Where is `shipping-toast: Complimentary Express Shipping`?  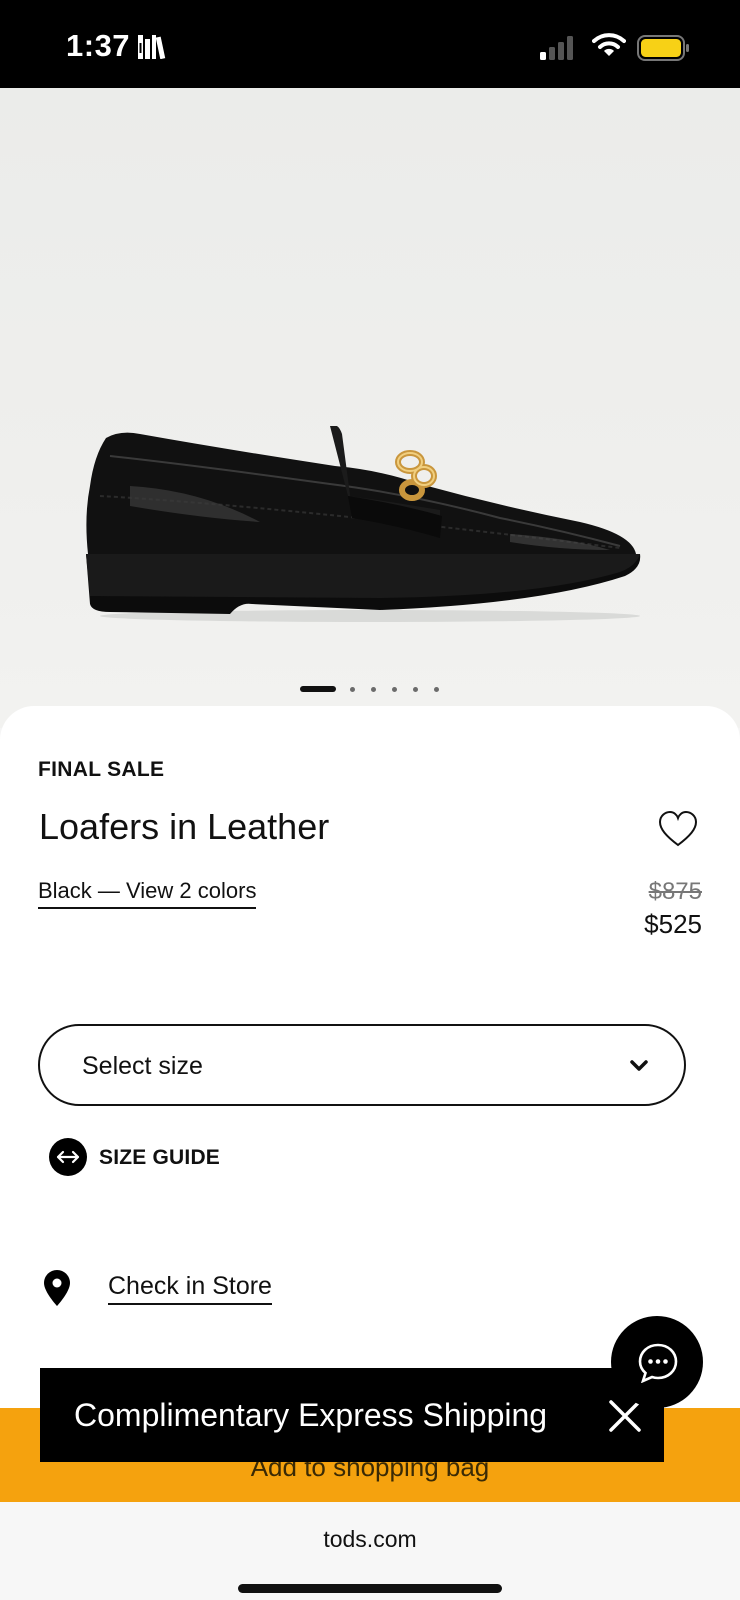 shipping-toast: Complimentary Express Shipping is located at coordinates (352, 1415).